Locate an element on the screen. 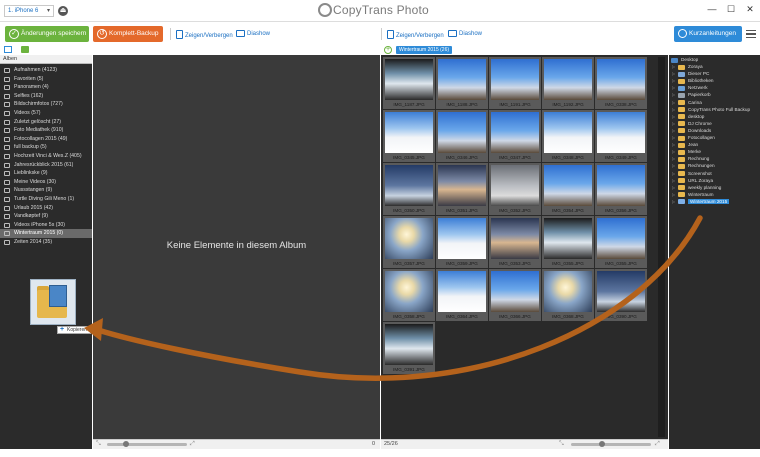 The width and height of the screenshot is (760, 457). eject-icon: ⏏ is located at coordinates (63, 11).